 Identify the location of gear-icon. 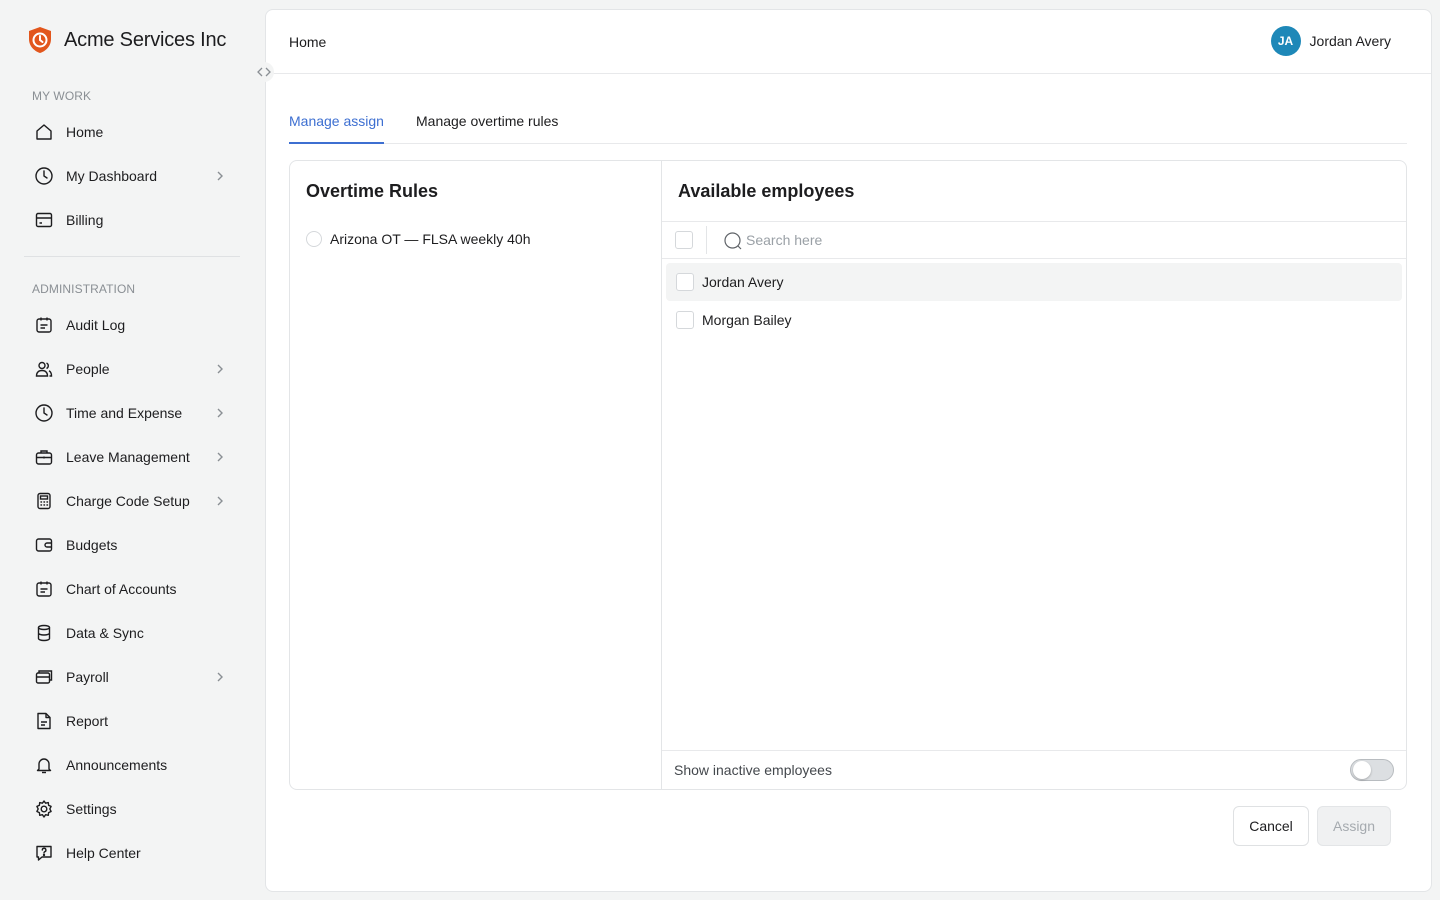
(44, 809).